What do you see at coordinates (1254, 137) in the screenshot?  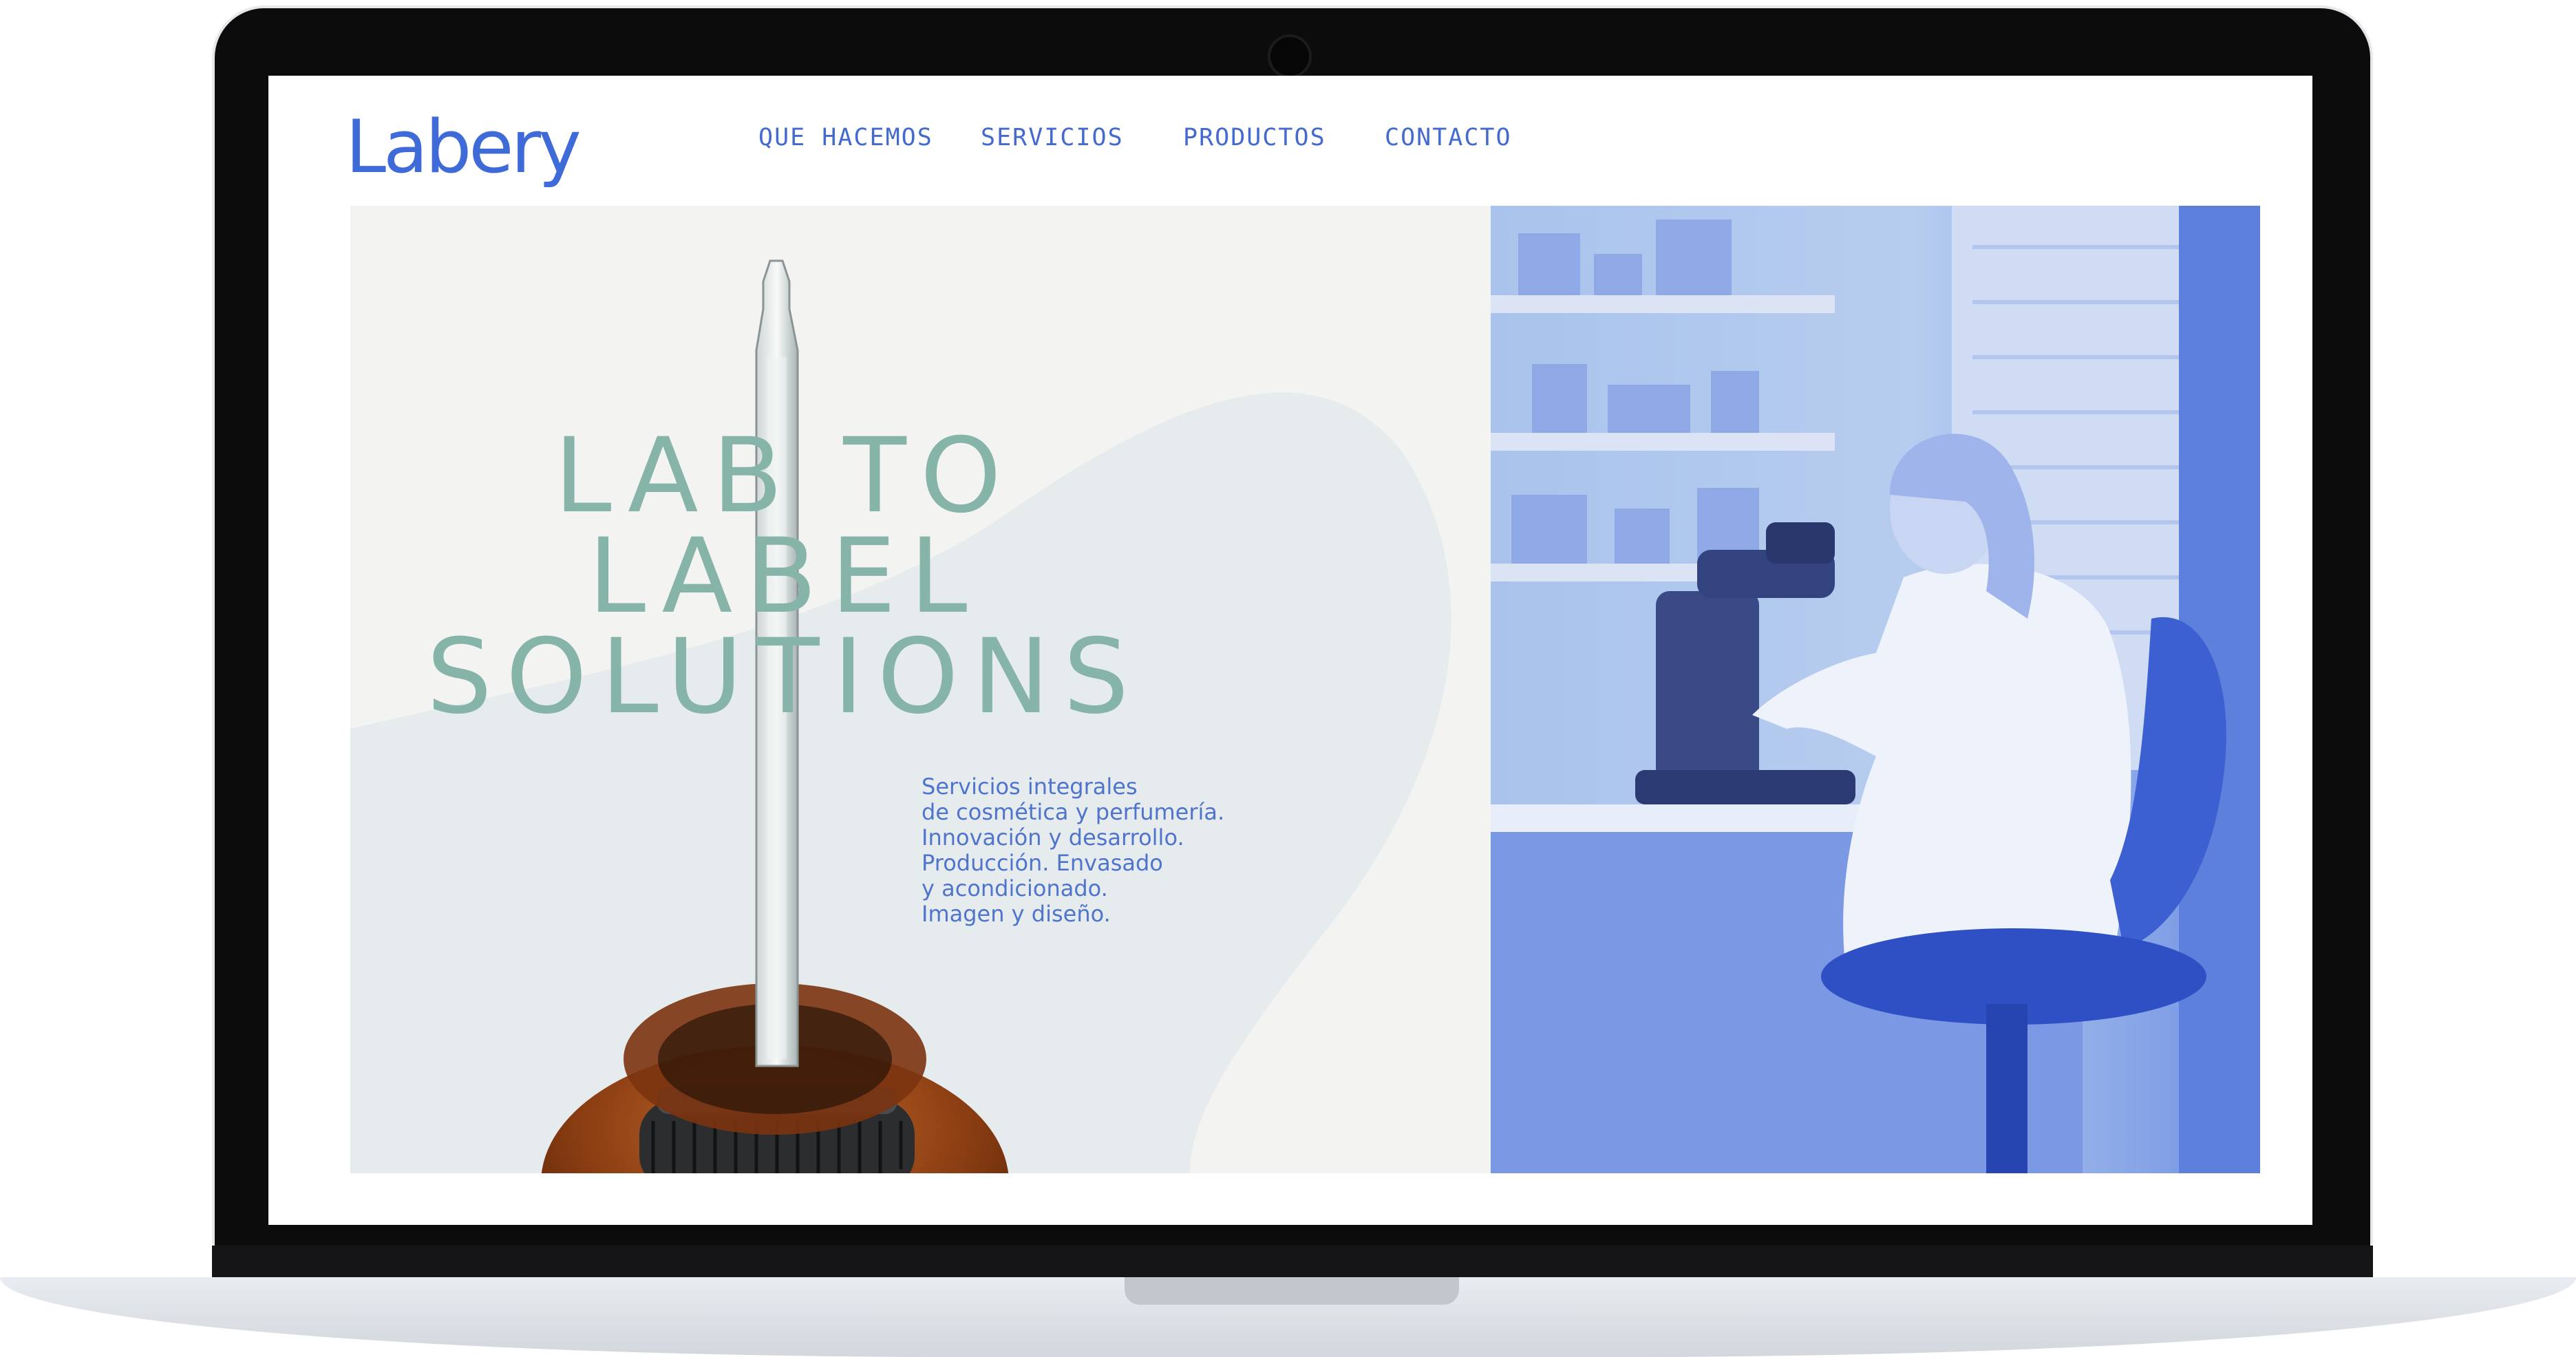 I see `nav-item-productos: PRODUCTOS` at bounding box center [1254, 137].